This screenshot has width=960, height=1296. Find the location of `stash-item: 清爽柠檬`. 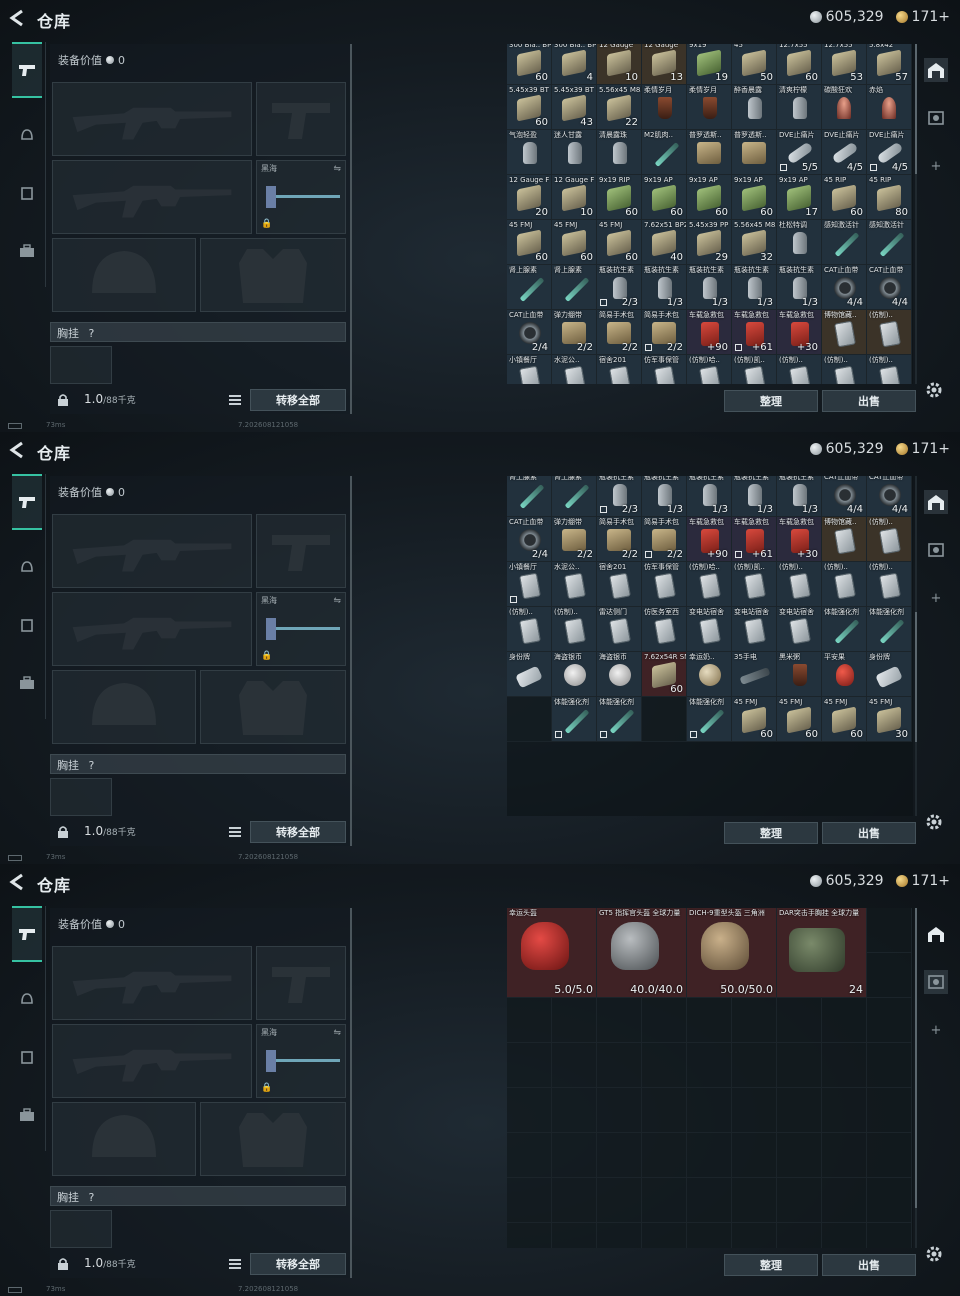

stash-item: 清爽柠檬 is located at coordinates (799, 107).